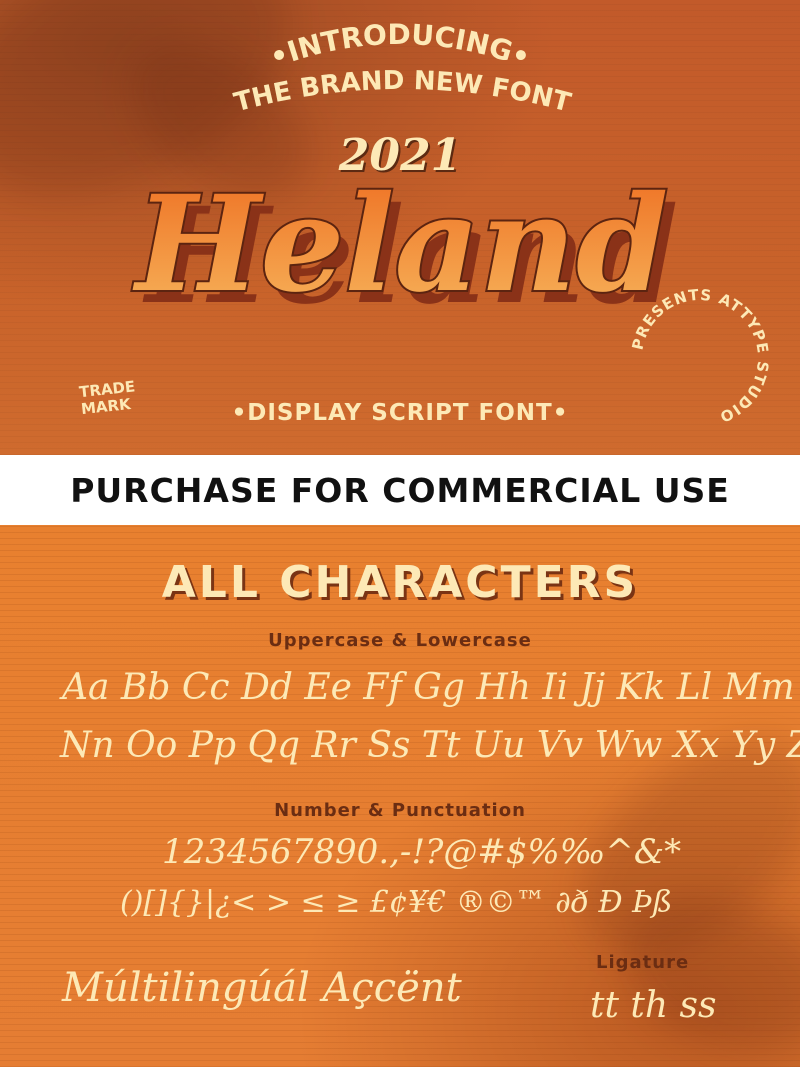 This screenshot has width=800, height=1067. I want to click on purchase-banner: PURCHASE FOR COMMERCIAL USE, so click(400, 490).